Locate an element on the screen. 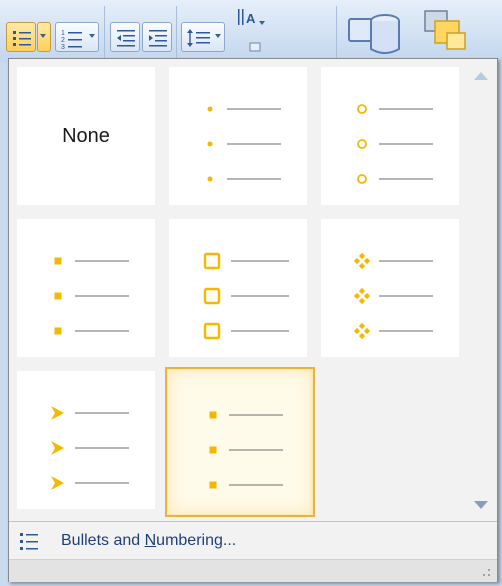 The width and height of the screenshot is (502, 586). svg-text: 1 is located at coordinates (63, 33).